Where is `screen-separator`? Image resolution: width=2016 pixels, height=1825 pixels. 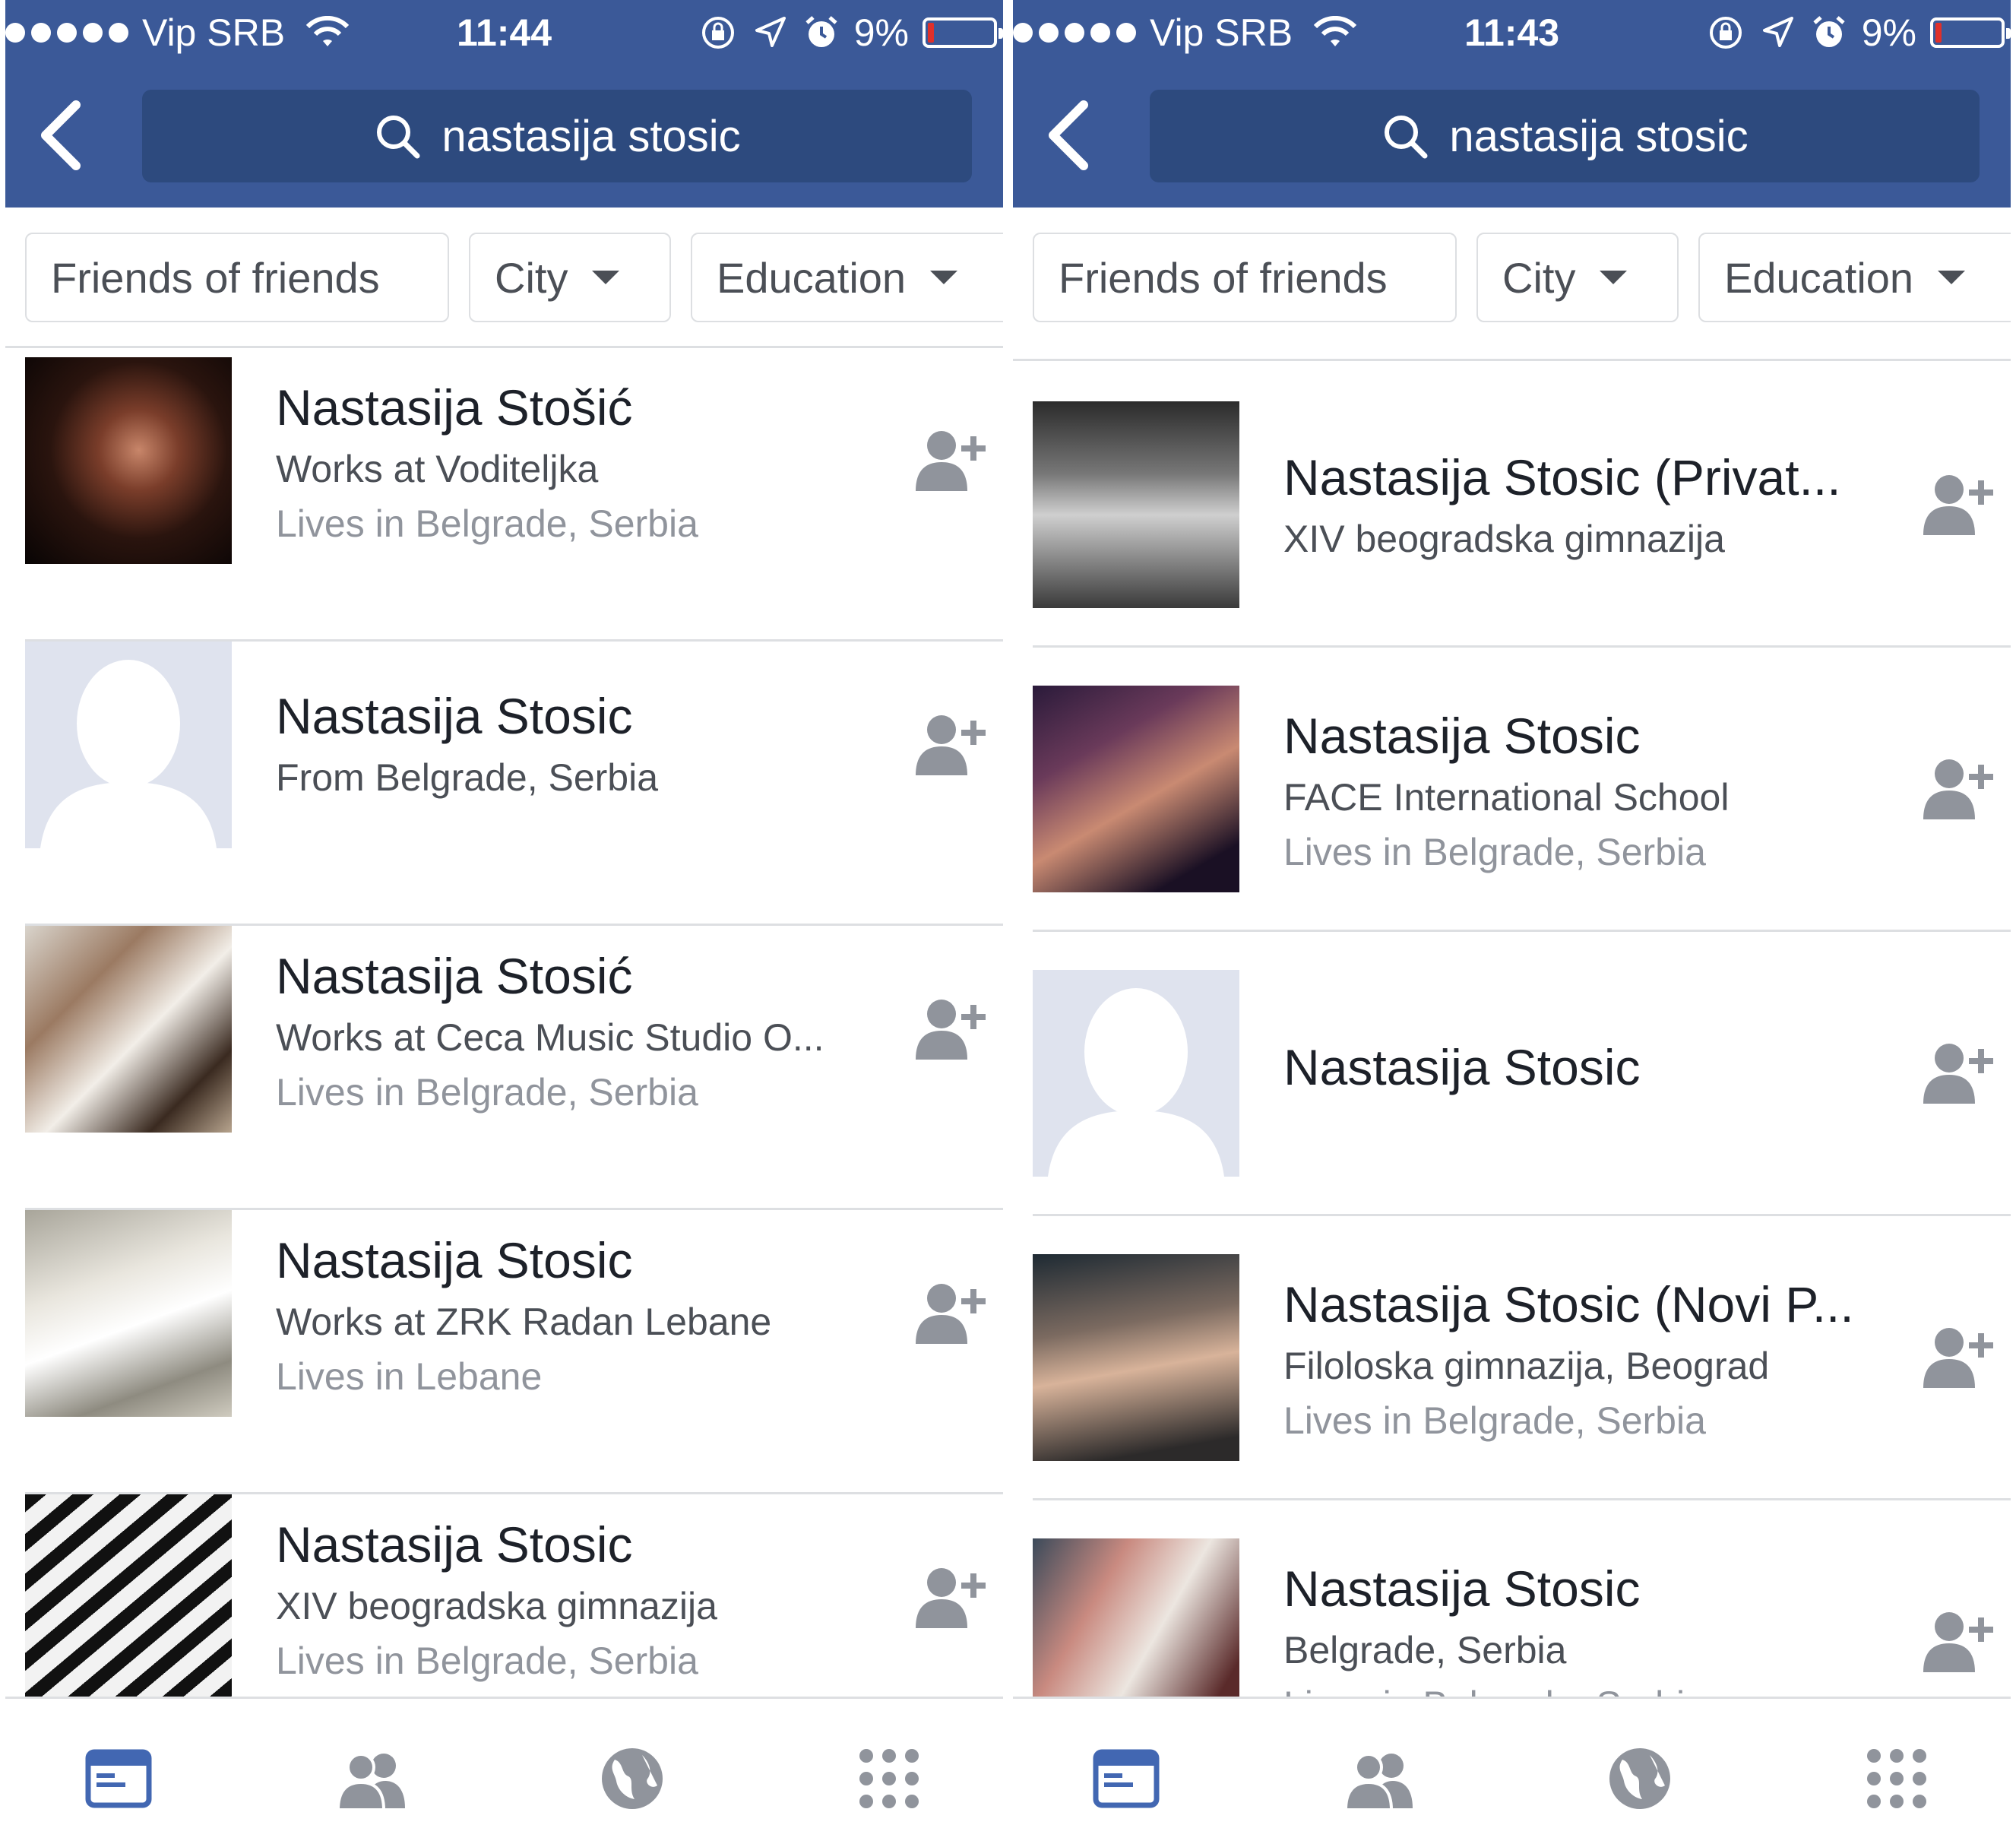 screen-separator is located at coordinates (1008, 912).